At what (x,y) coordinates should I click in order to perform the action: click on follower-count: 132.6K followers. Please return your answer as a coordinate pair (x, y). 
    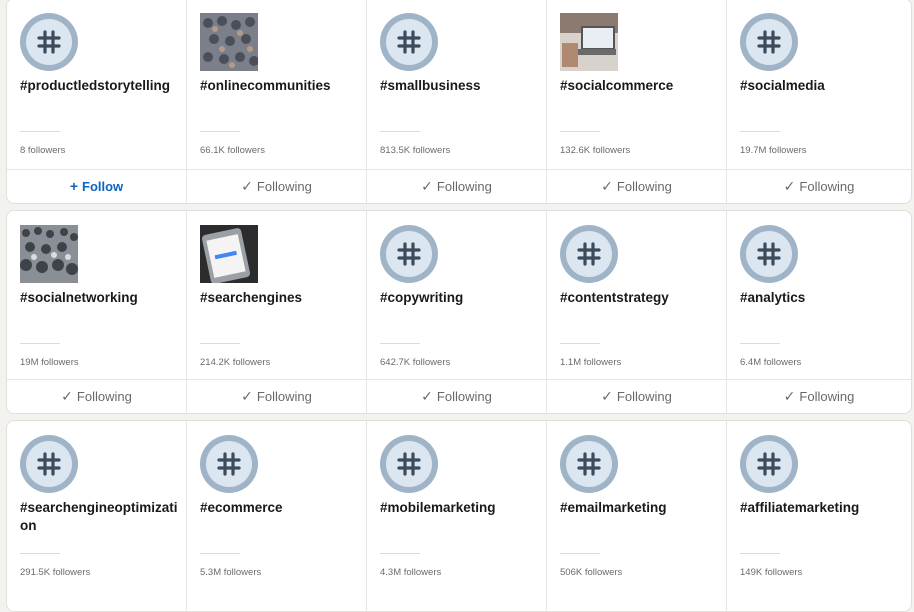
    Looking at the image, I should click on (595, 150).